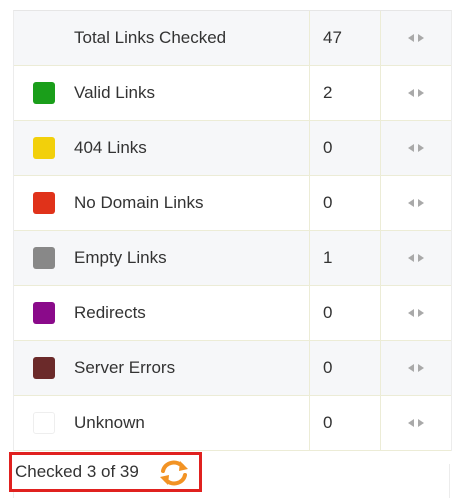 The image size is (460, 498). I want to click on table-row-redirects: Redirects 0, so click(232, 313).